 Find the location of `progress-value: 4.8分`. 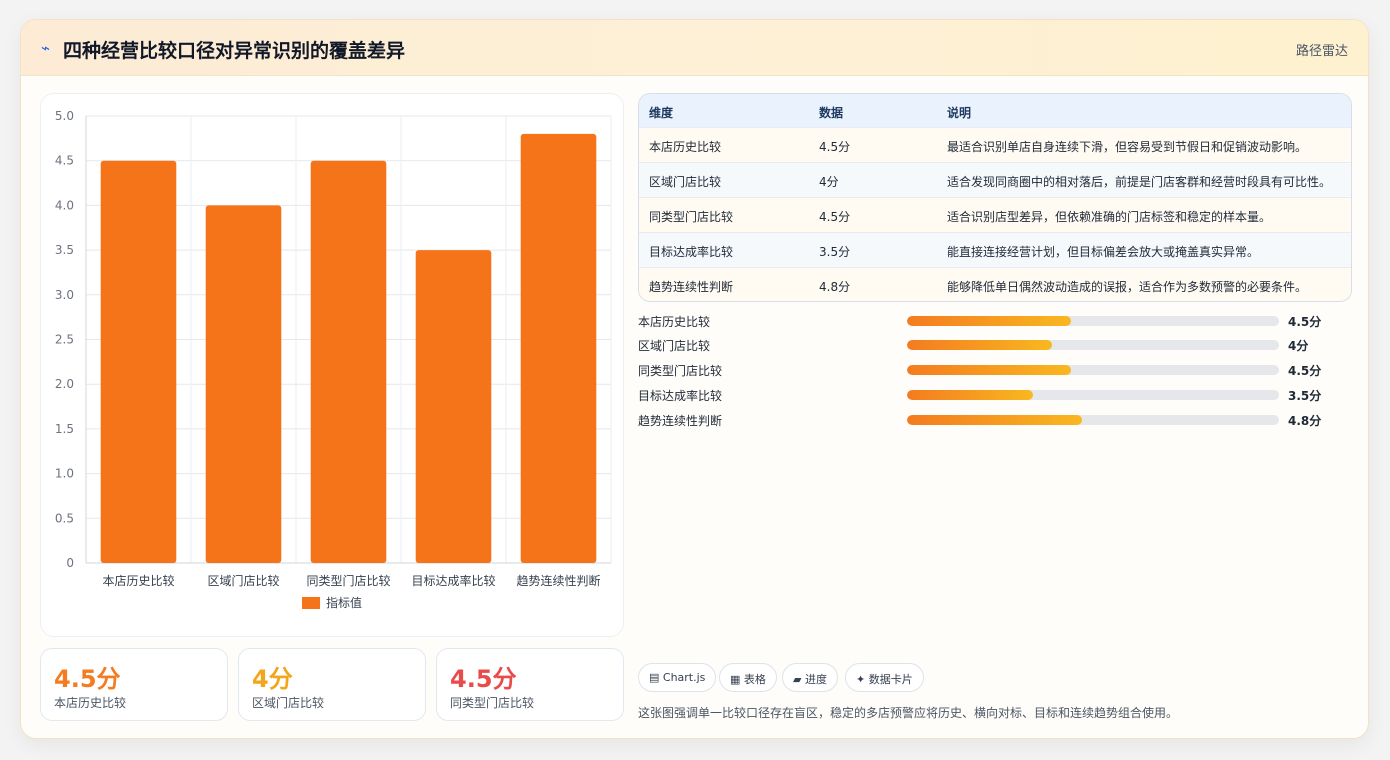

progress-value: 4.8分 is located at coordinates (1305, 421).